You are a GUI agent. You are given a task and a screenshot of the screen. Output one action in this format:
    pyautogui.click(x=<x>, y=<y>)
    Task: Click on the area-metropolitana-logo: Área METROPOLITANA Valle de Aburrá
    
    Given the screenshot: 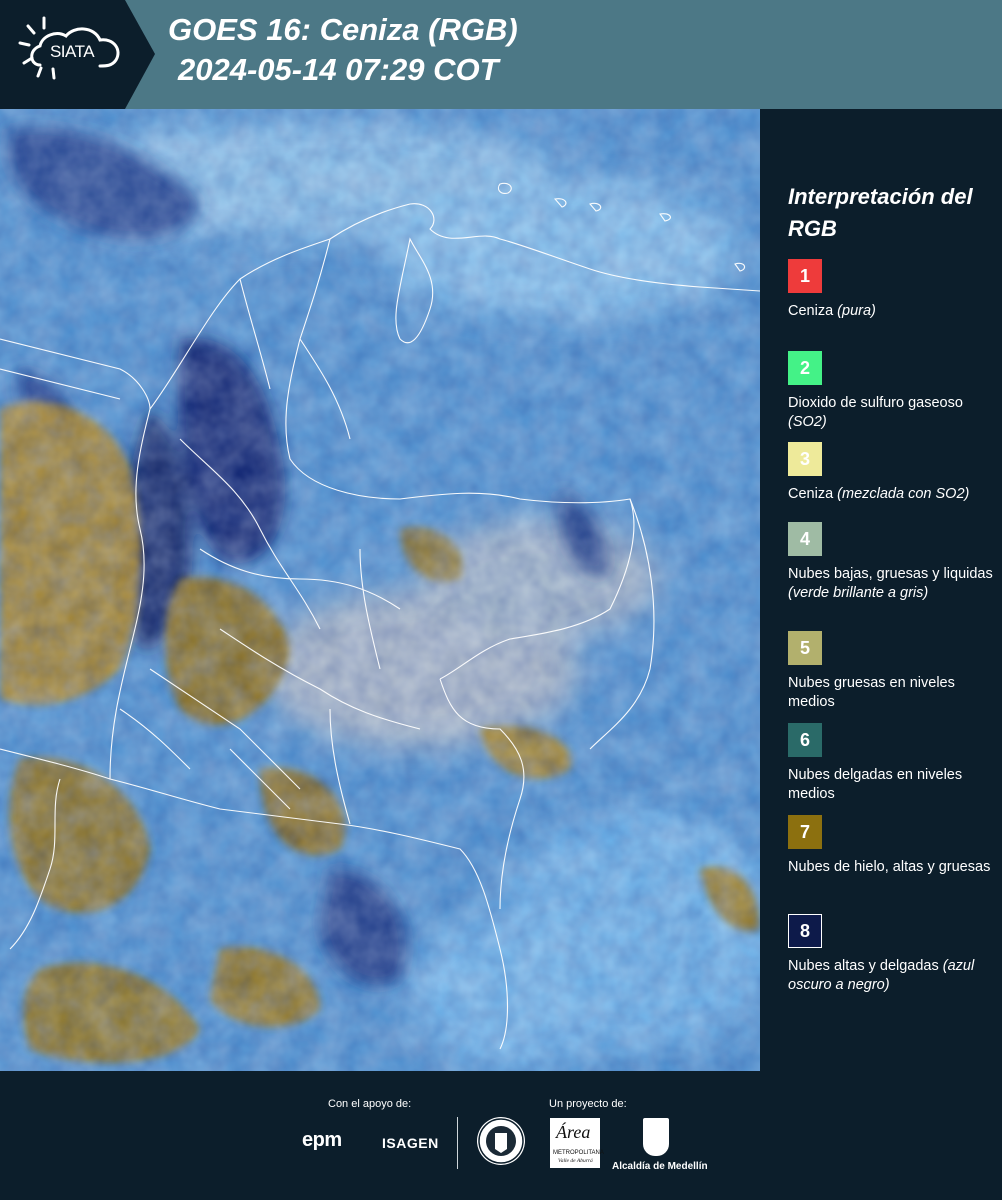 What is the action you would take?
    pyautogui.click(x=577, y=1143)
    